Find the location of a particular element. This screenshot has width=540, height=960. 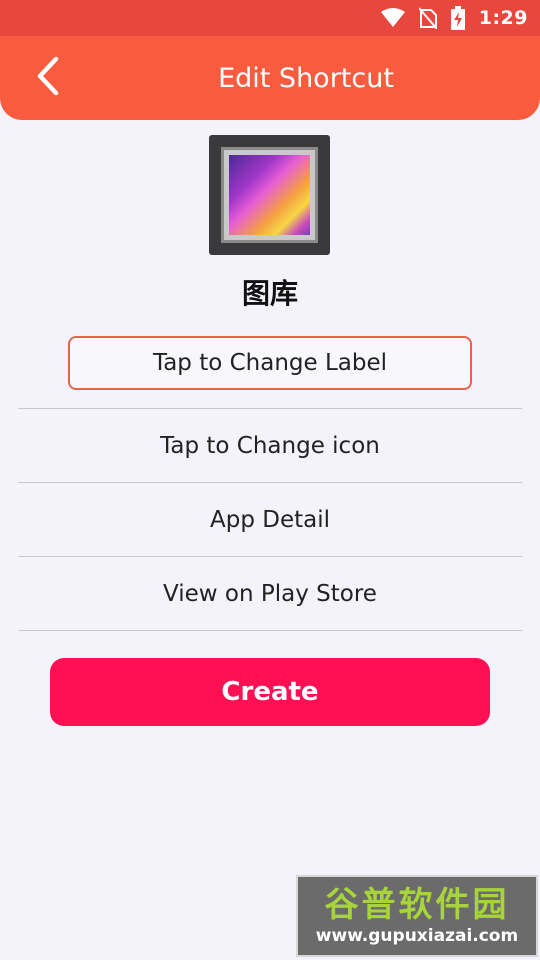

no-sim-icon is located at coordinates (427, 18).